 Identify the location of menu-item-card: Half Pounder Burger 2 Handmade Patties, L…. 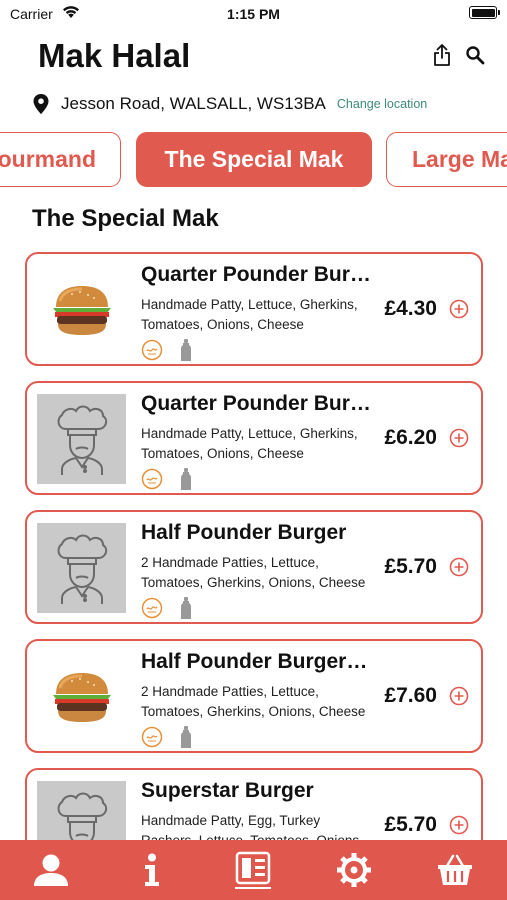
(254, 567).